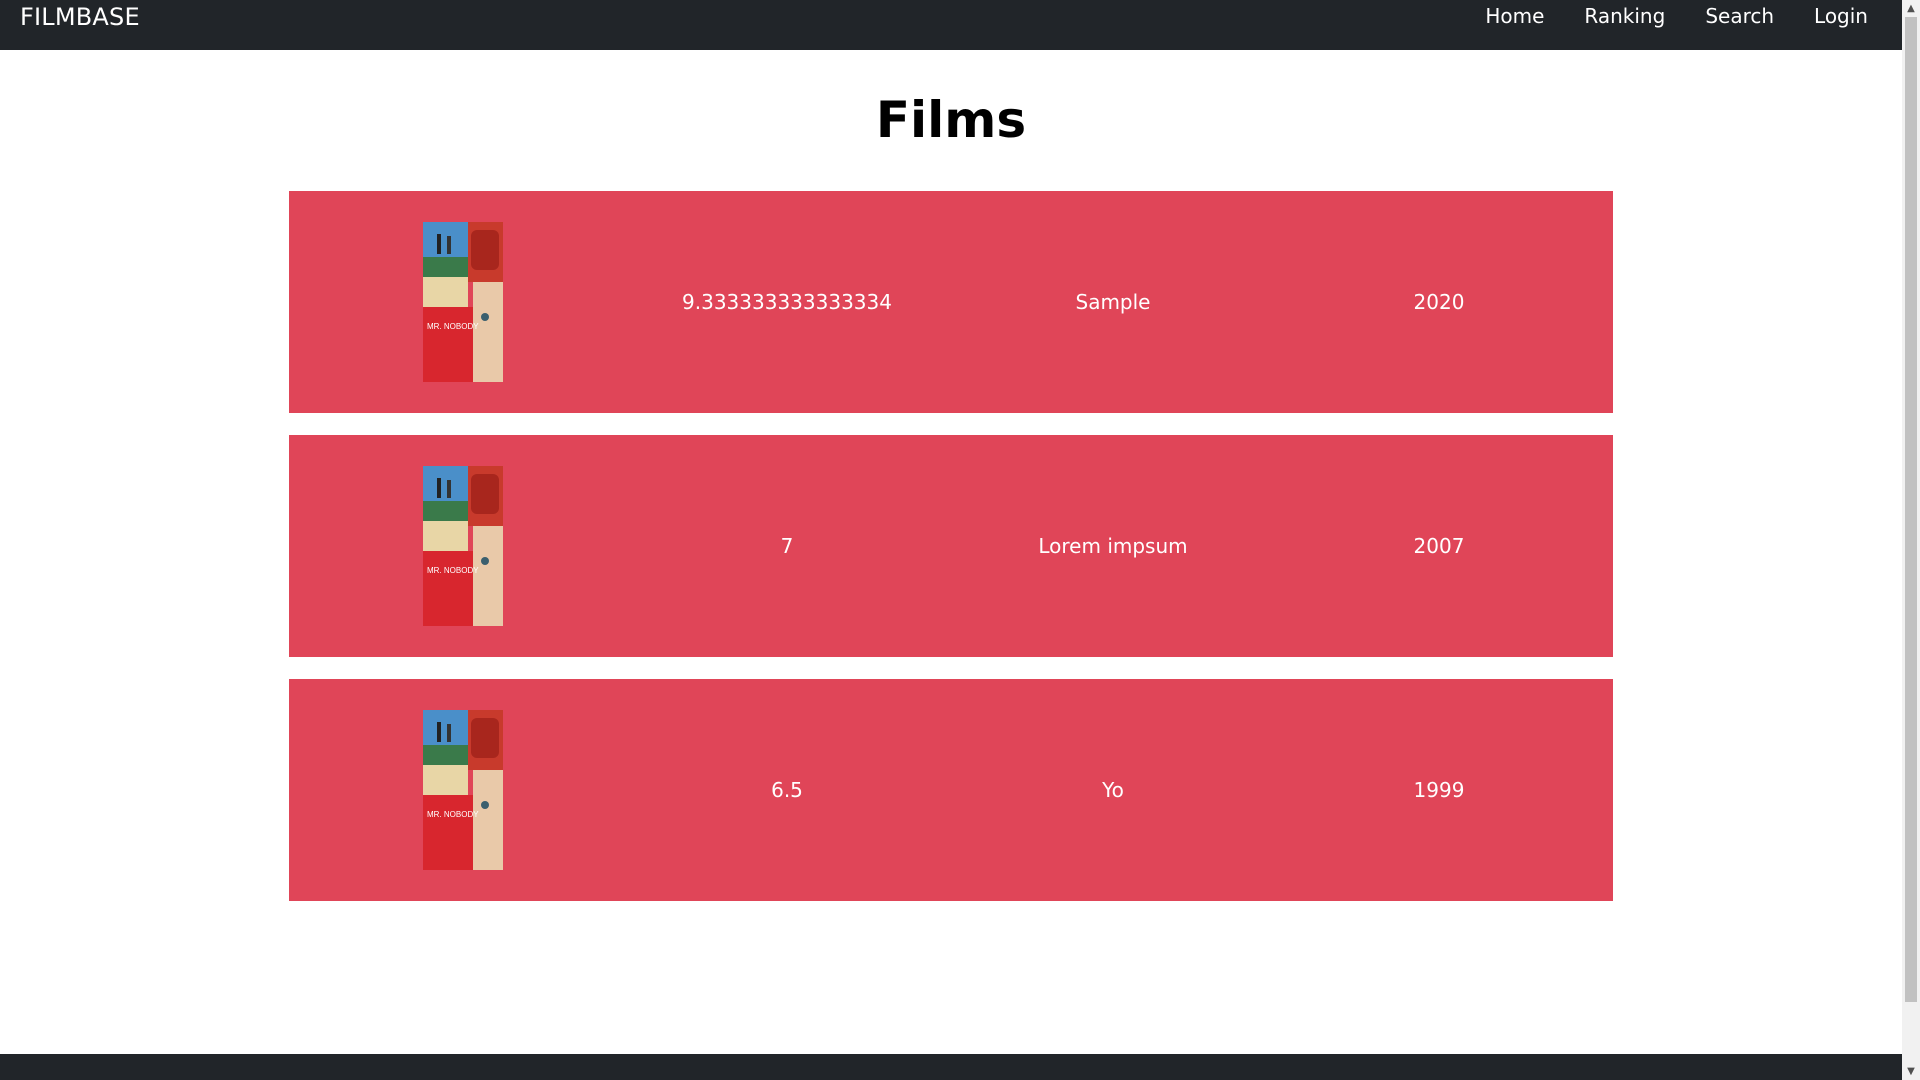 The image size is (1920, 1080). What do you see at coordinates (1439, 790) in the screenshot?
I see `film-year: 1999` at bounding box center [1439, 790].